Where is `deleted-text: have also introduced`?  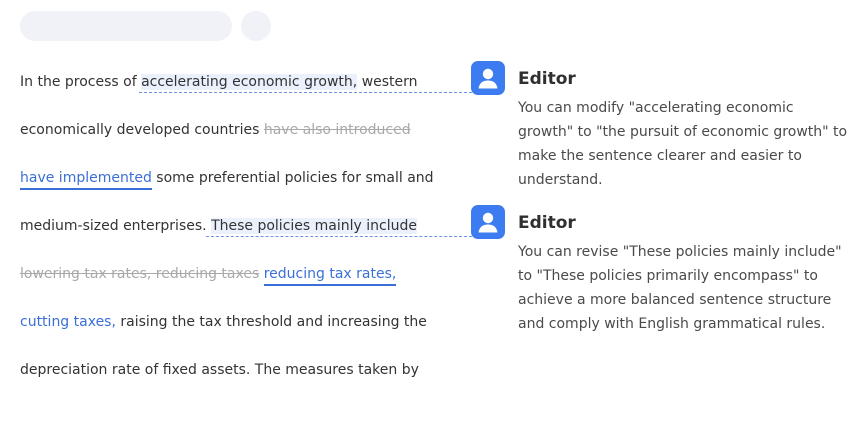 deleted-text: have also introduced is located at coordinates (337, 130).